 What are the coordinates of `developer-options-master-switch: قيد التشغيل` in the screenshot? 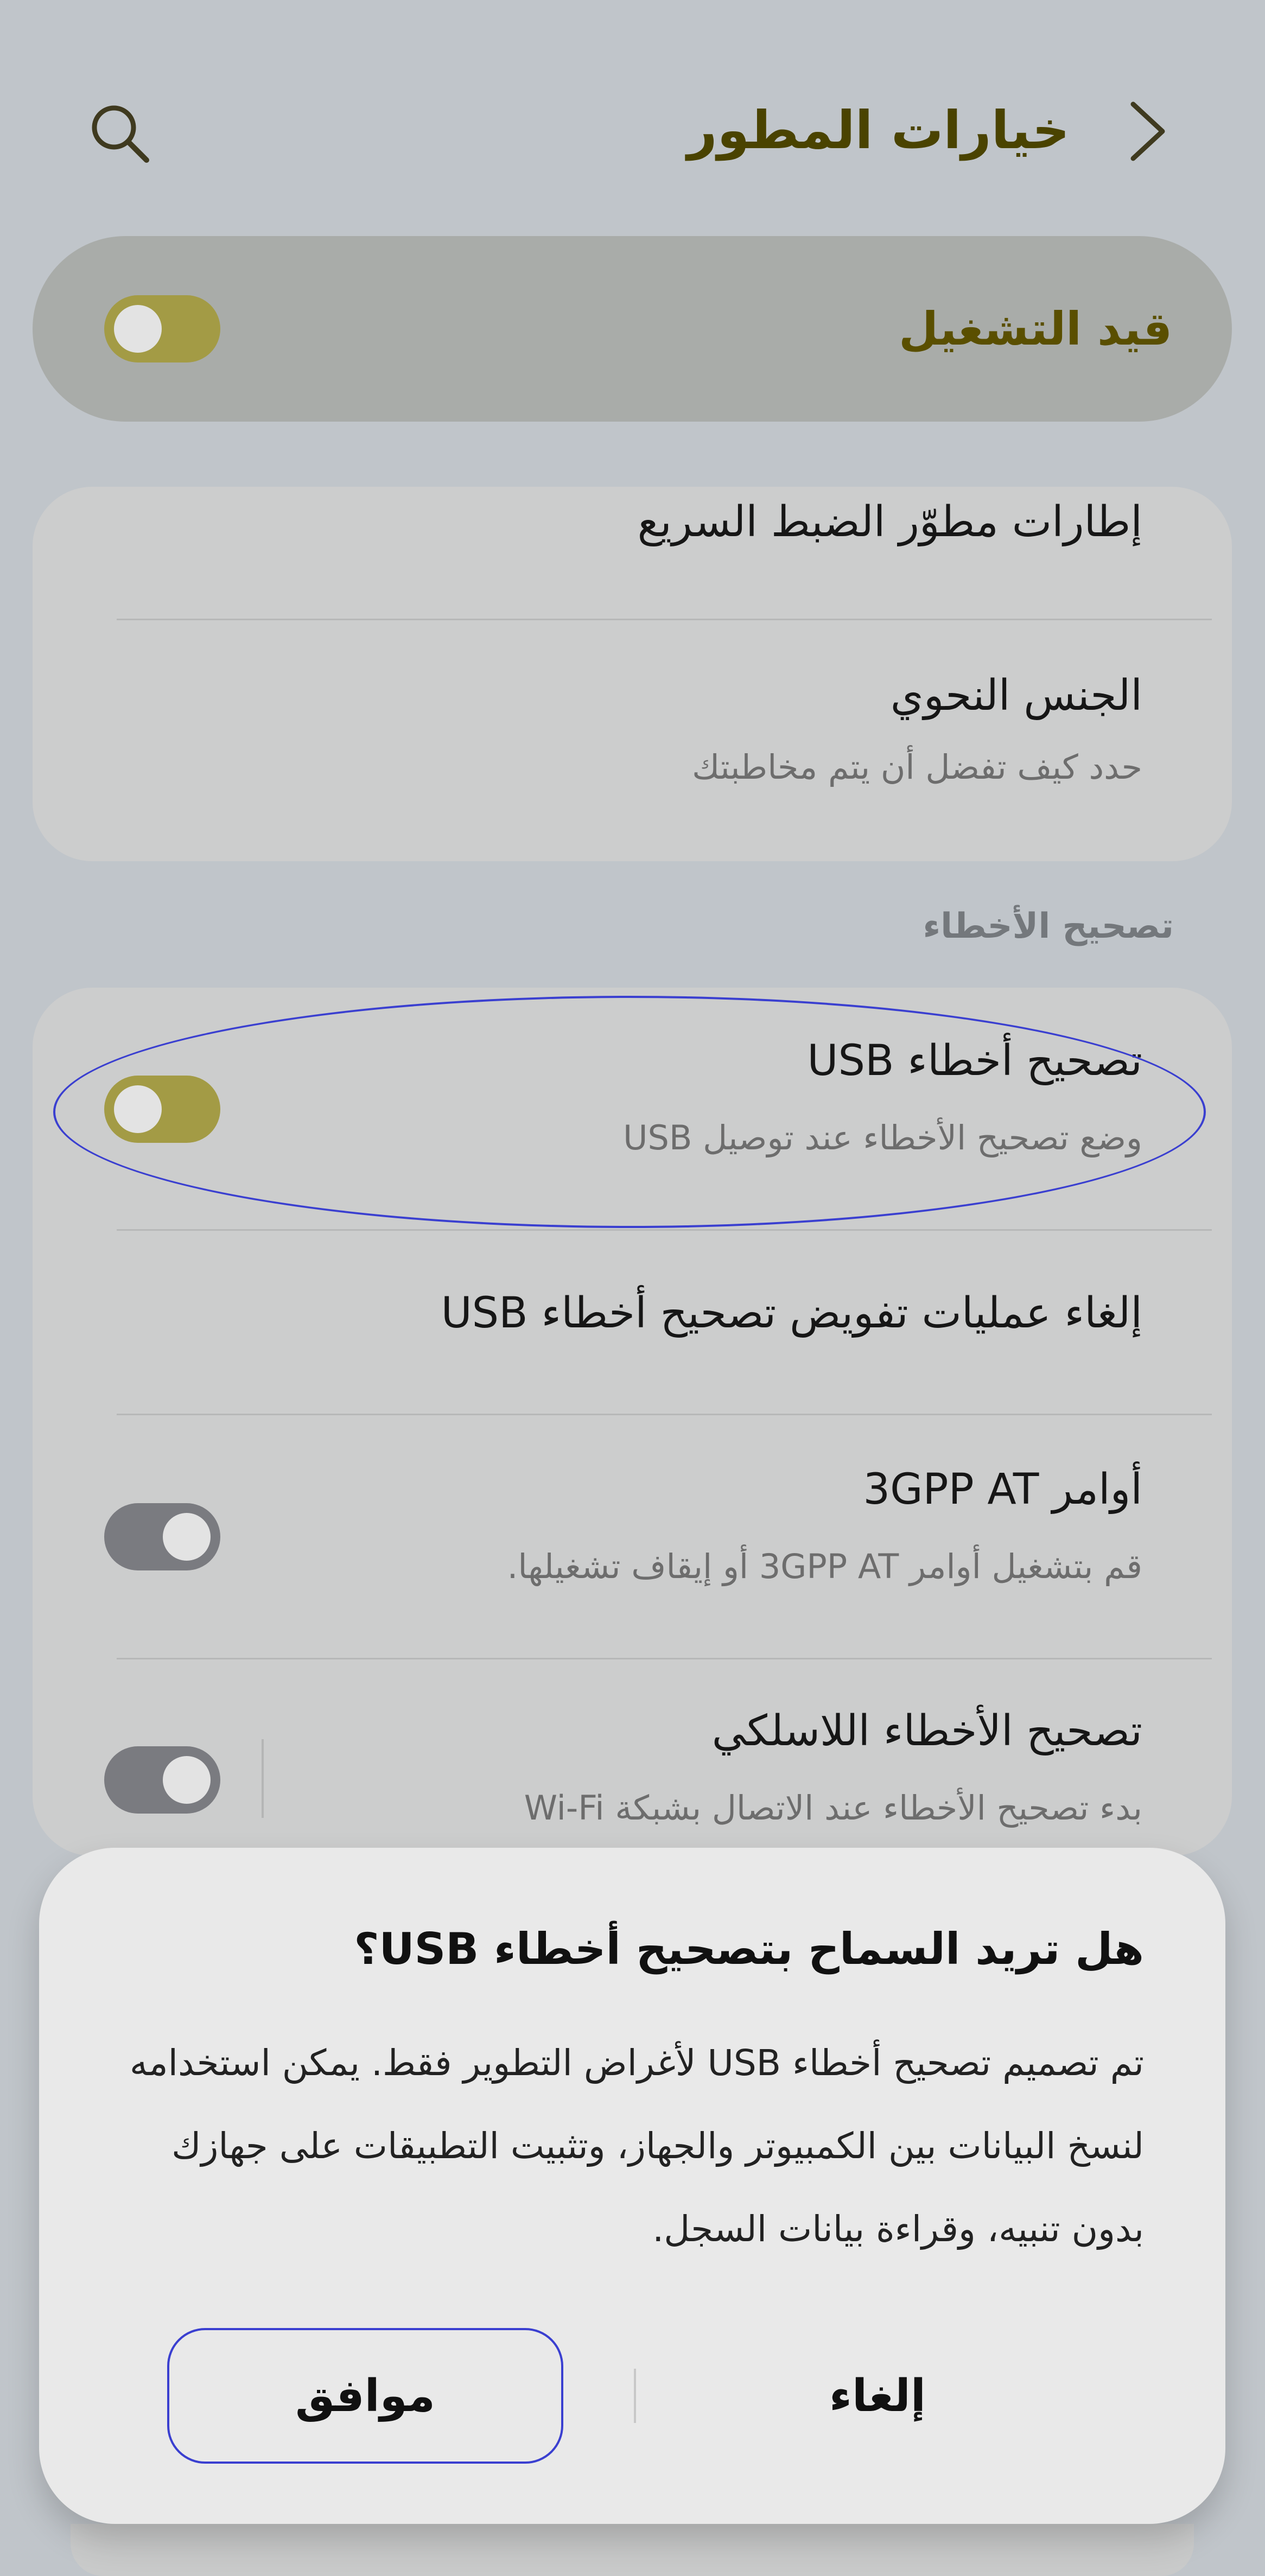 It's located at (632, 329).